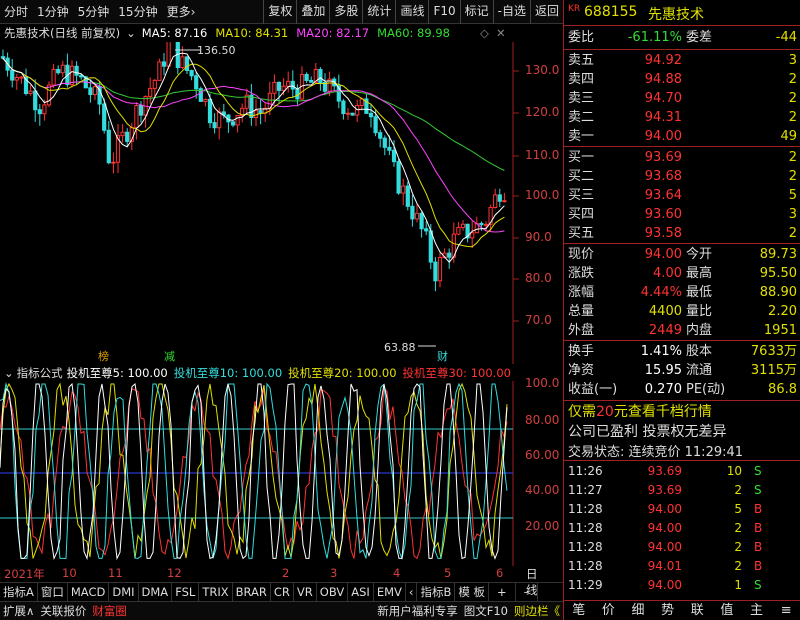 The width and height of the screenshot is (800, 620). Describe the element at coordinates (527, 592) in the screenshot. I see `tab-remove: –` at that location.